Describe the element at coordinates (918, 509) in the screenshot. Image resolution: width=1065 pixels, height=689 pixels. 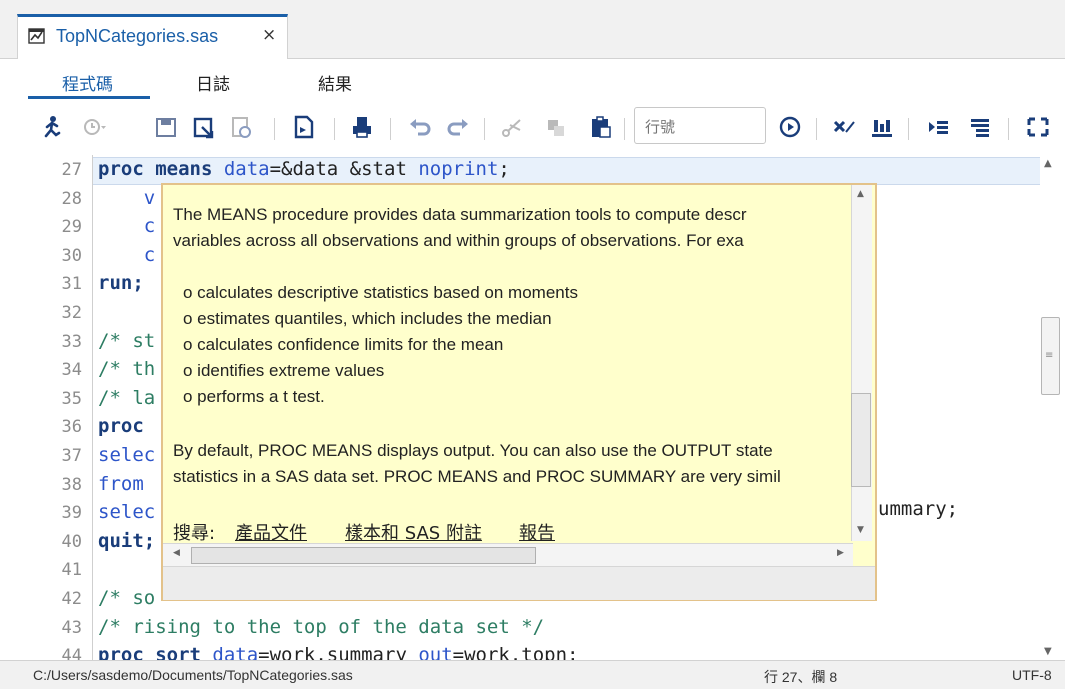
I see `code-line-39-tail: ummary;` at that location.